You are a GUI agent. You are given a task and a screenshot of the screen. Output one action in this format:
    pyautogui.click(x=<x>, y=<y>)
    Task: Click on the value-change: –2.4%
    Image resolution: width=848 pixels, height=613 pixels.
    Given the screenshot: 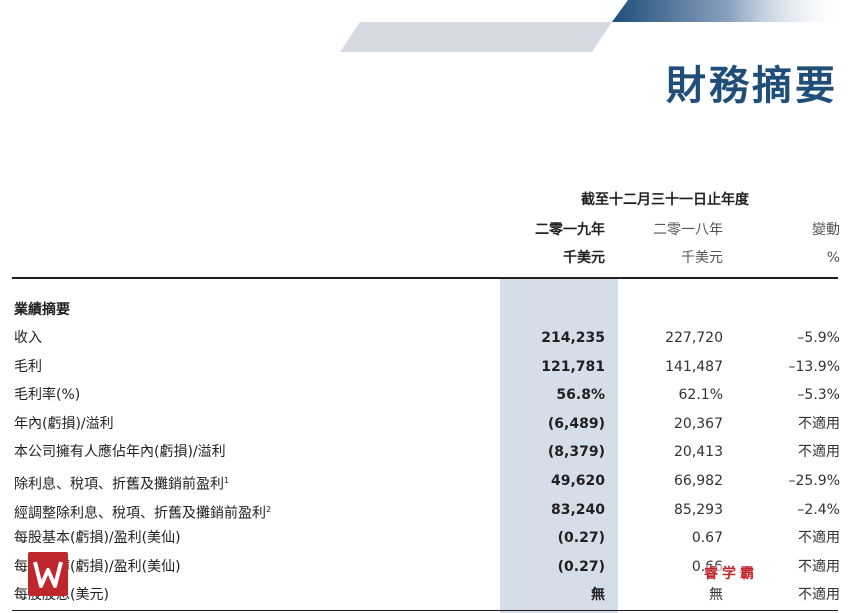 What is the action you would take?
    pyautogui.click(x=818, y=509)
    